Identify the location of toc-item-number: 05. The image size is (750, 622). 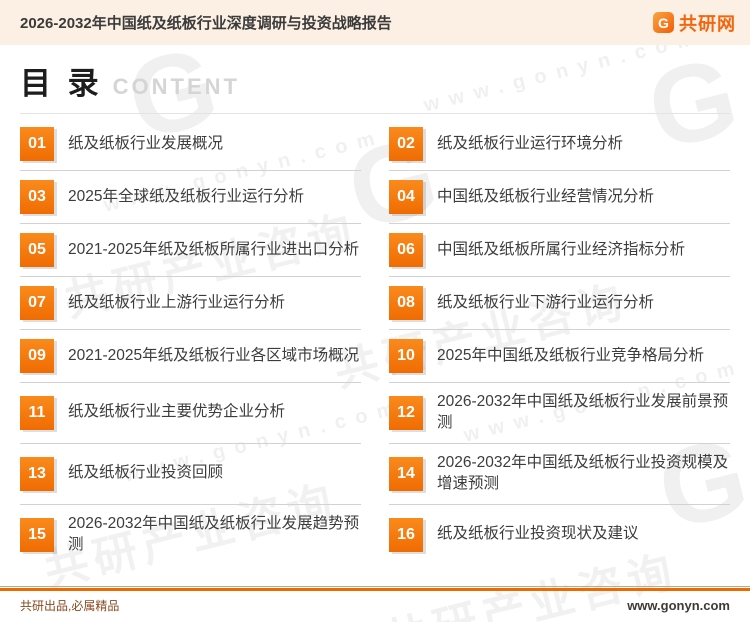
(37, 250).